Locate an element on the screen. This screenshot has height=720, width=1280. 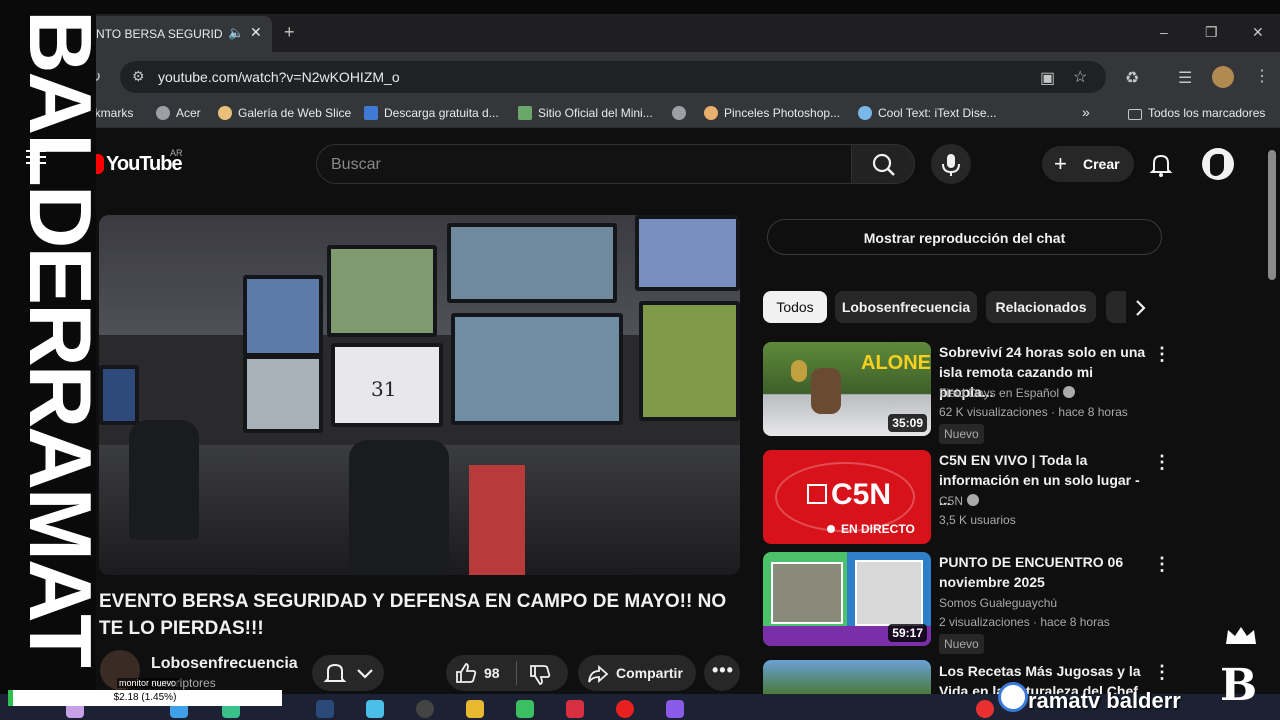
plus-icon: + is located at coordinates (1060, 163).